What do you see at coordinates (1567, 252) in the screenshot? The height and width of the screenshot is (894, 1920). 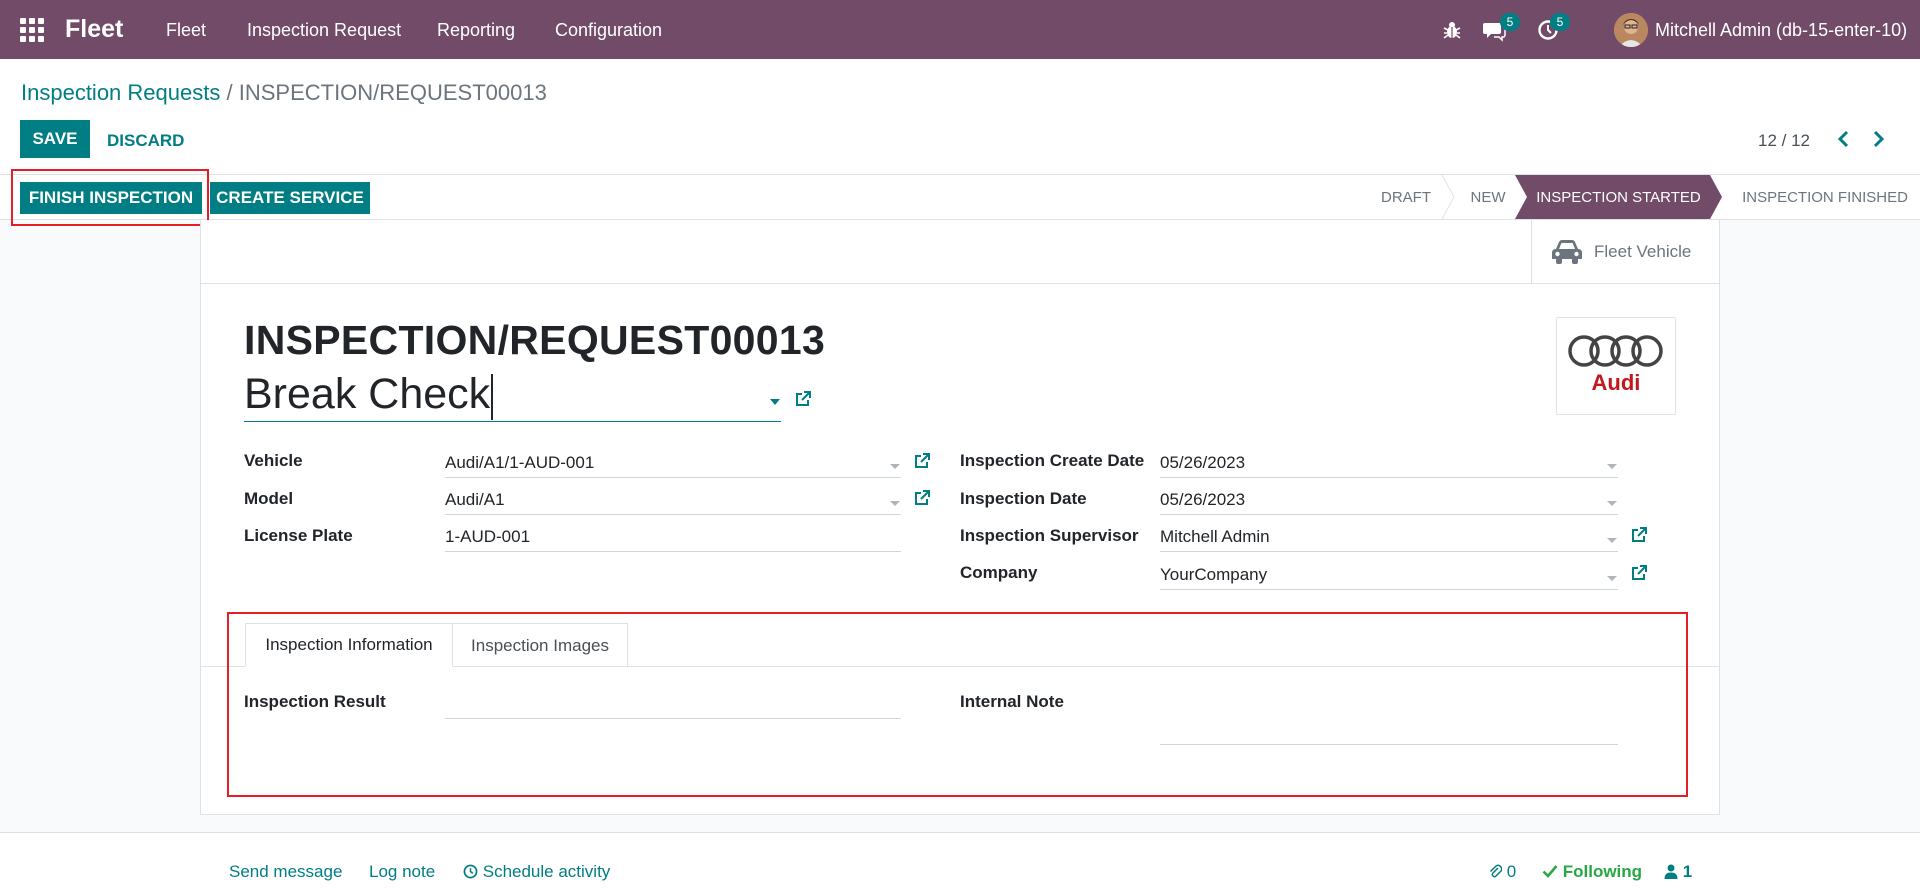 I see `car-icon` at bounding box center [1567, 252].